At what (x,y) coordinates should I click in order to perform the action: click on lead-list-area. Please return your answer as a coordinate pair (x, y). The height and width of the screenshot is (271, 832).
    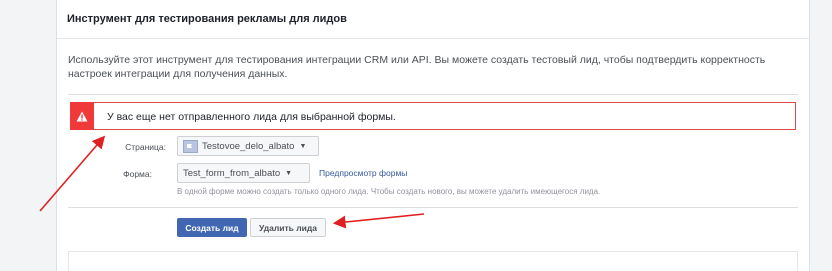
    Looking at the image, I should click on (433, 261).